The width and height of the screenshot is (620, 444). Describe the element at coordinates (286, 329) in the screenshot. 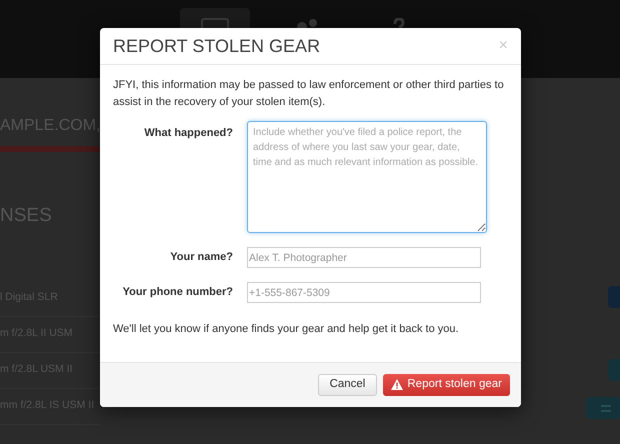

I see `note-text: We'll let you know if anyone finds your gear and help get it back to you.` at that location.